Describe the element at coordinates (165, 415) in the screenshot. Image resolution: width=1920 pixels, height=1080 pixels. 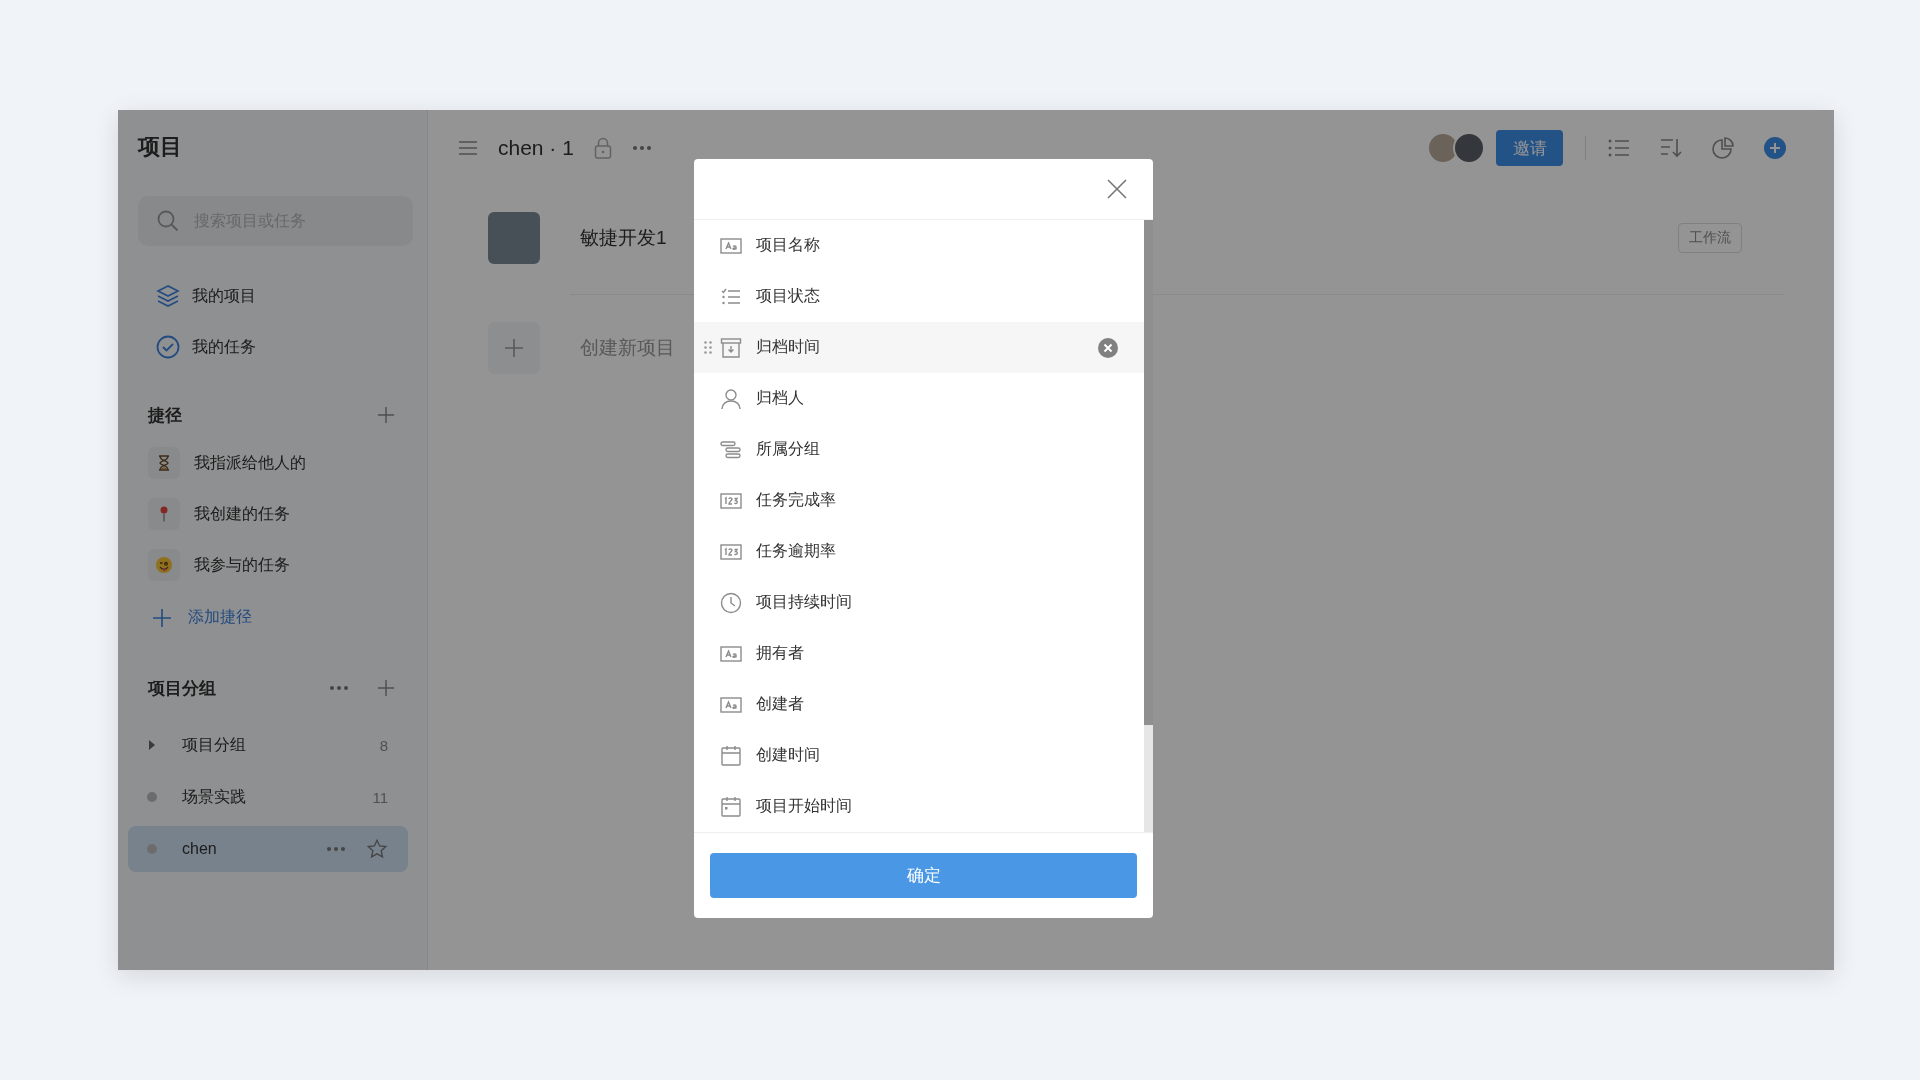
I see `section-heading: 捷径` at that location.